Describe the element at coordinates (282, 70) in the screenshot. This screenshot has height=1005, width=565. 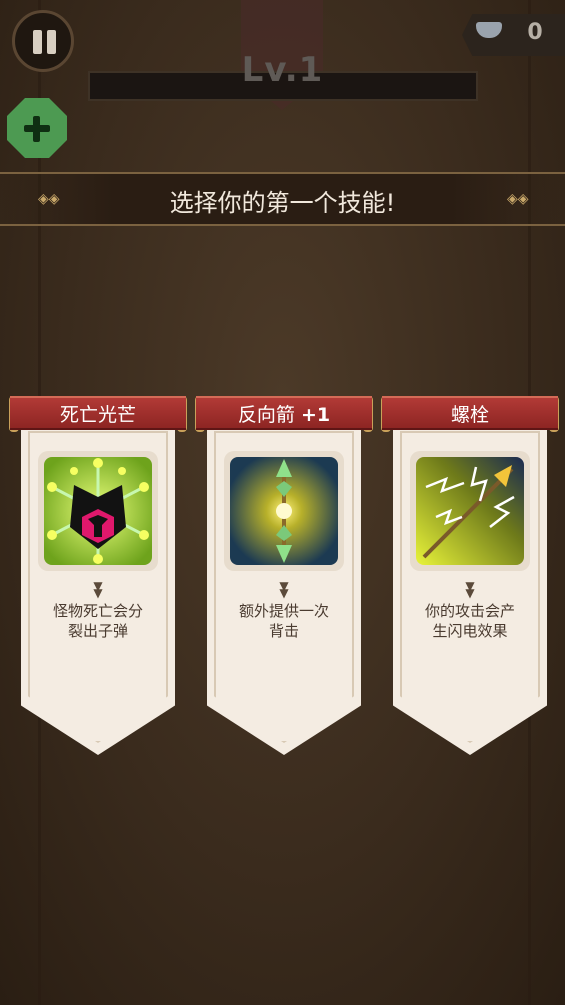
I see `level-label: Lv.1` at that location.